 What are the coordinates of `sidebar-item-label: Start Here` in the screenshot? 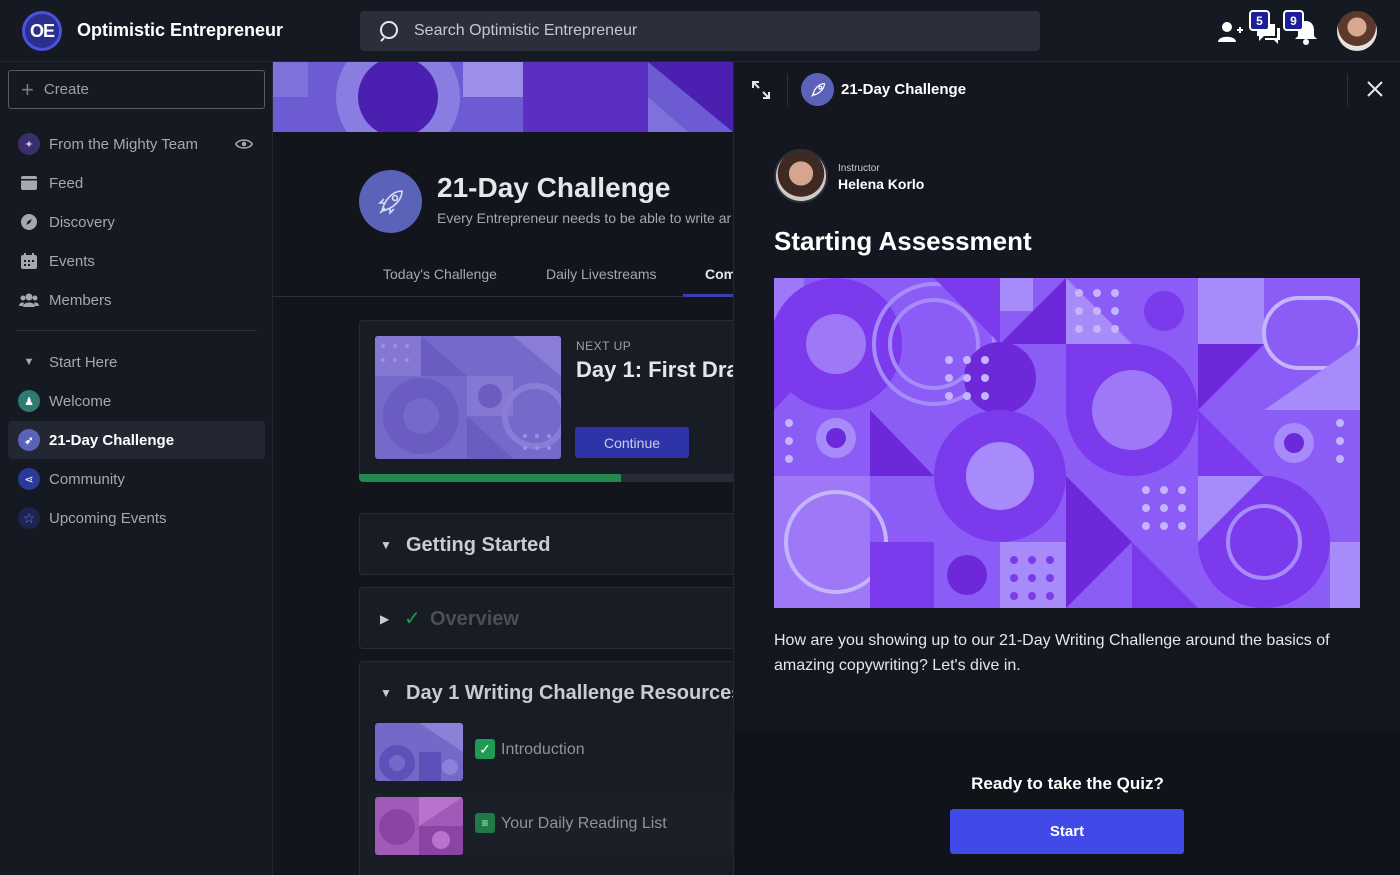 It's located at (83, 362).